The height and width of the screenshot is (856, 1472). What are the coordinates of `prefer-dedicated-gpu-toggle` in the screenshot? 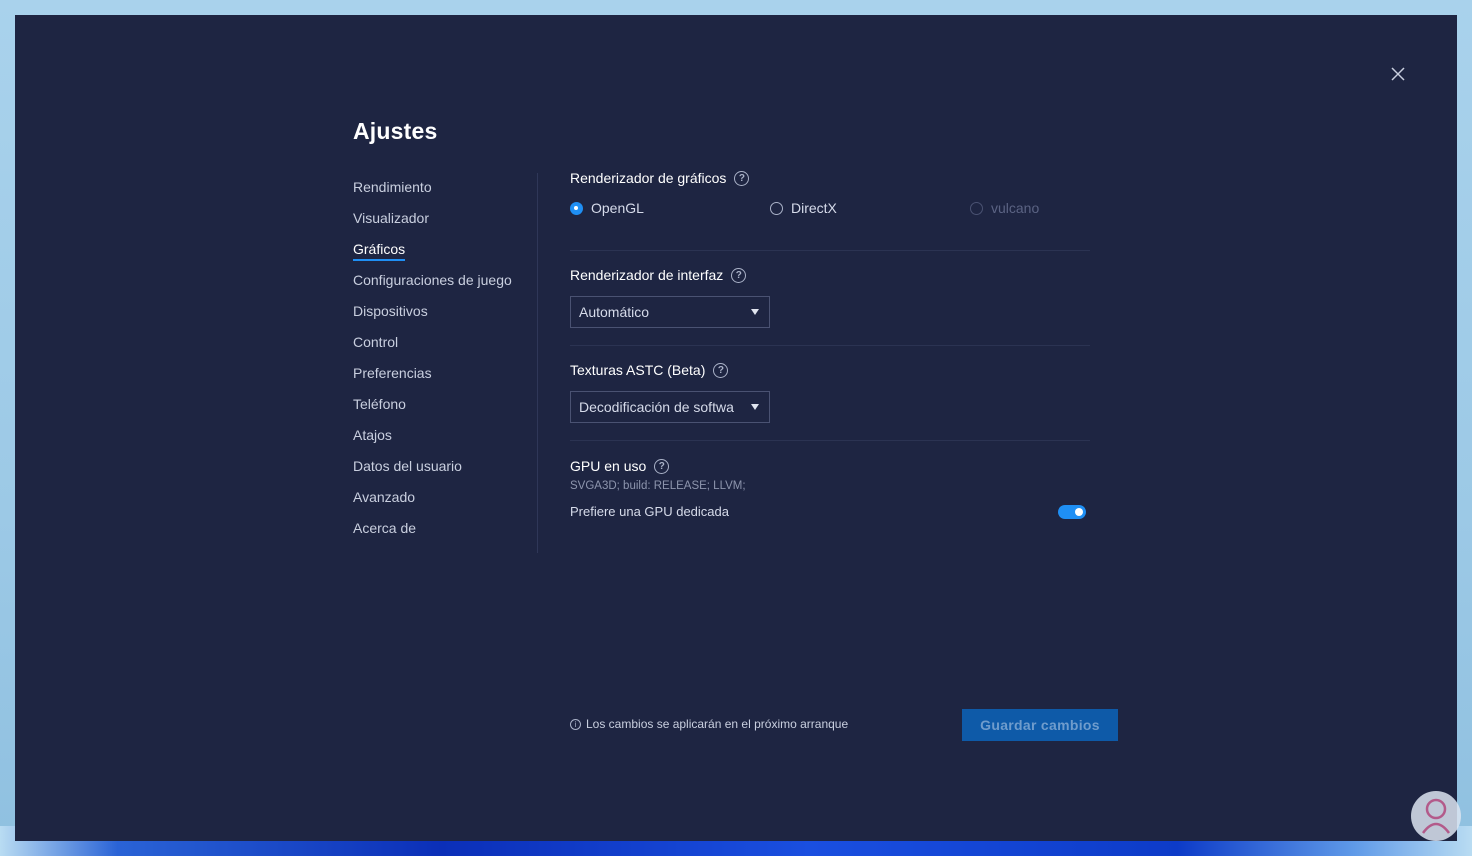 It's located at (1072, 511).